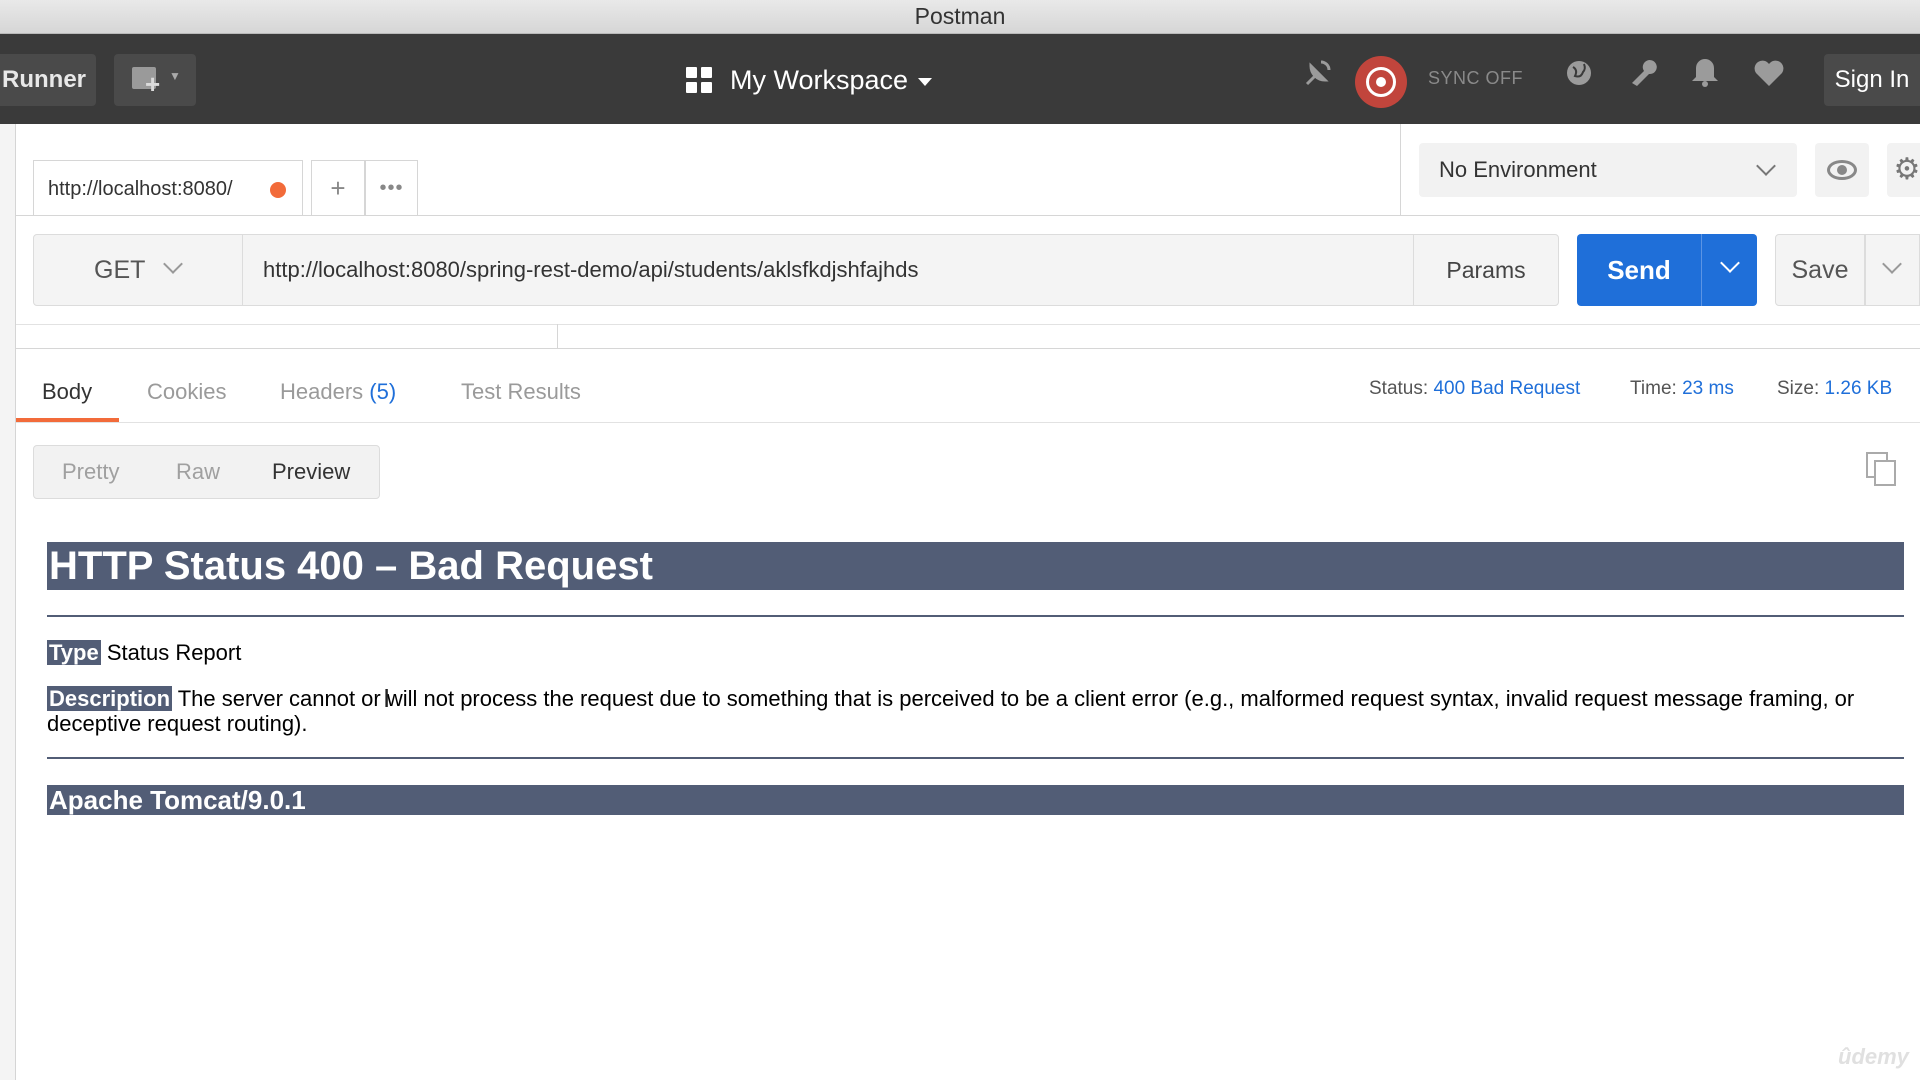 This screenshot has height=1080, width=1920. What do you see at coordinates (140, 189) in the screenshot?
I see `request-tab-label: http://localhost:8080/` at bounding box center [140, 189].